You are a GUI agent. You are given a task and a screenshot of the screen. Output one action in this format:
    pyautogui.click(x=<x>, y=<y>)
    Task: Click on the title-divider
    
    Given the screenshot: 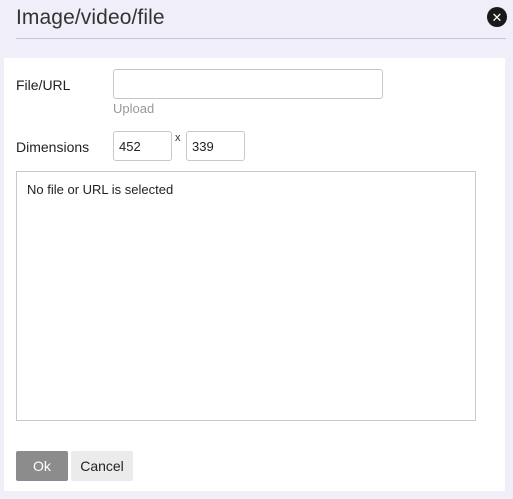 What is the action you would take?
    pyautogui.click(x=261, y=38)
    